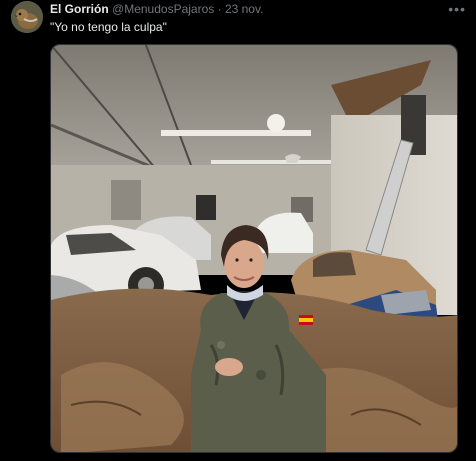 Image resolution: width=476 pixels, height=461 pixels. I want to click on more-horizontal-icon: •••, so click(457, 9).